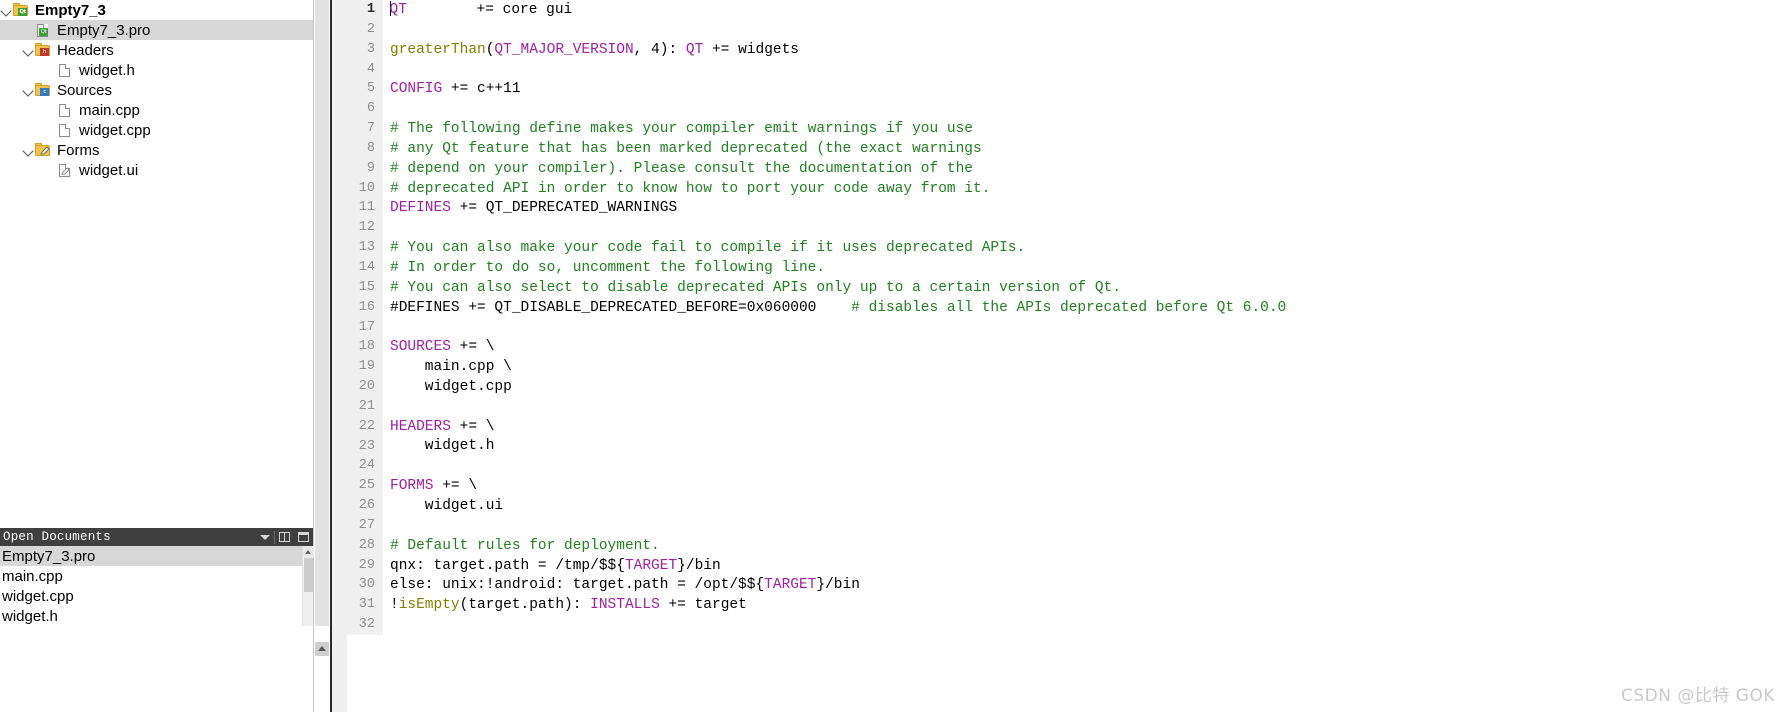 This screenshot has height=712, width=1789. What do you see at coordinates (50, 170) in the screenshot?
I see `twisty-placeholder` at bounding box center [50, 170].